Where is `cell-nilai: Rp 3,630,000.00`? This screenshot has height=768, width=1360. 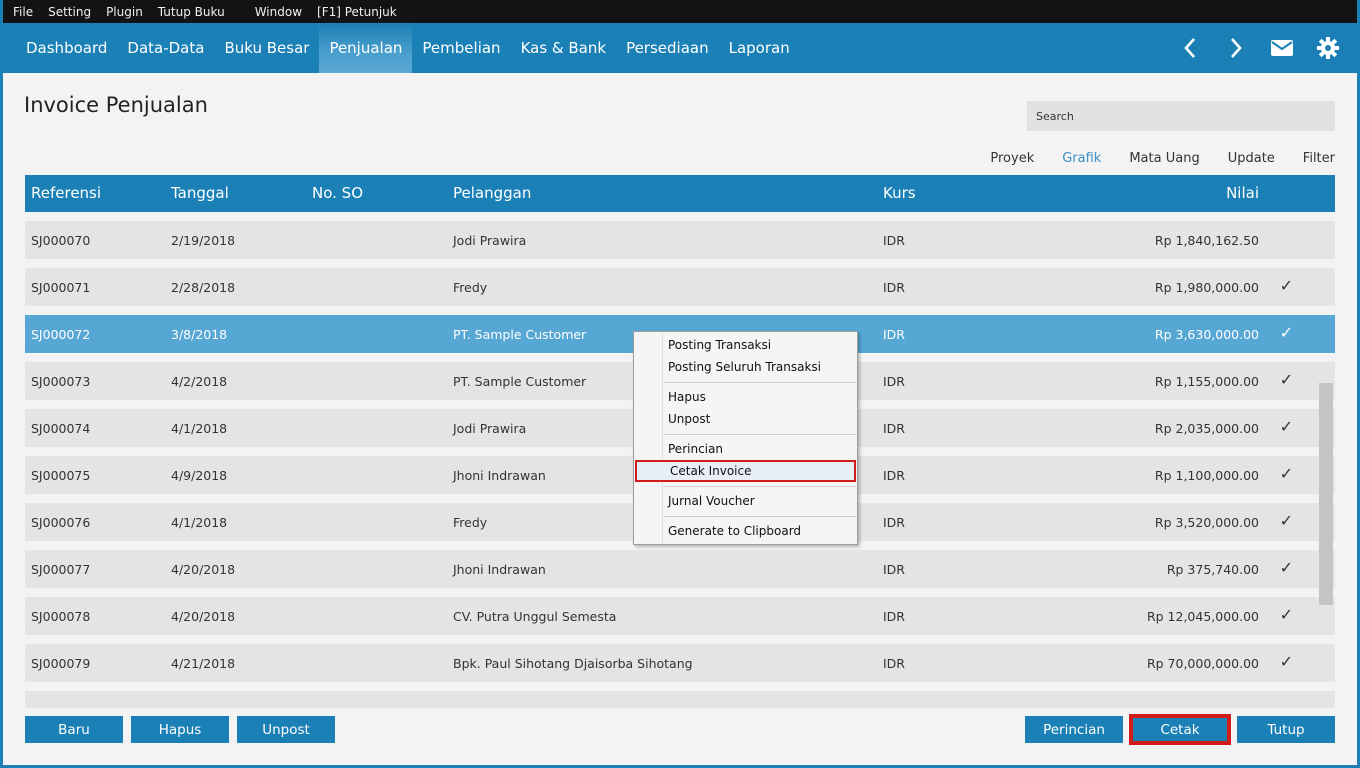
cell-nilai: Rp 3,630,000.00 is located at coordinates (1206, 334).